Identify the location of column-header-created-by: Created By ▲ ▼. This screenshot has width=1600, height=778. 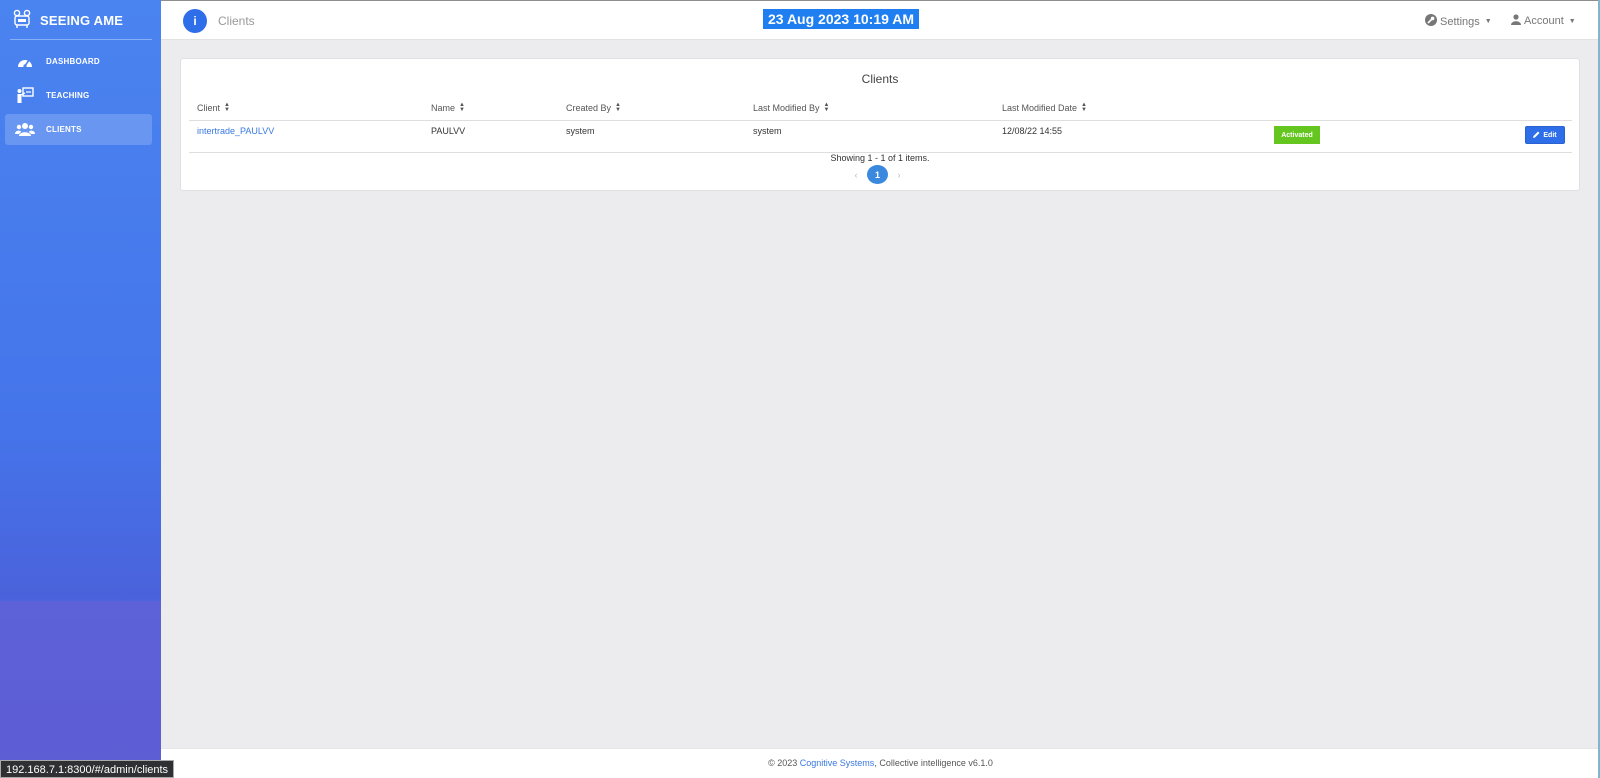
(593, 107).